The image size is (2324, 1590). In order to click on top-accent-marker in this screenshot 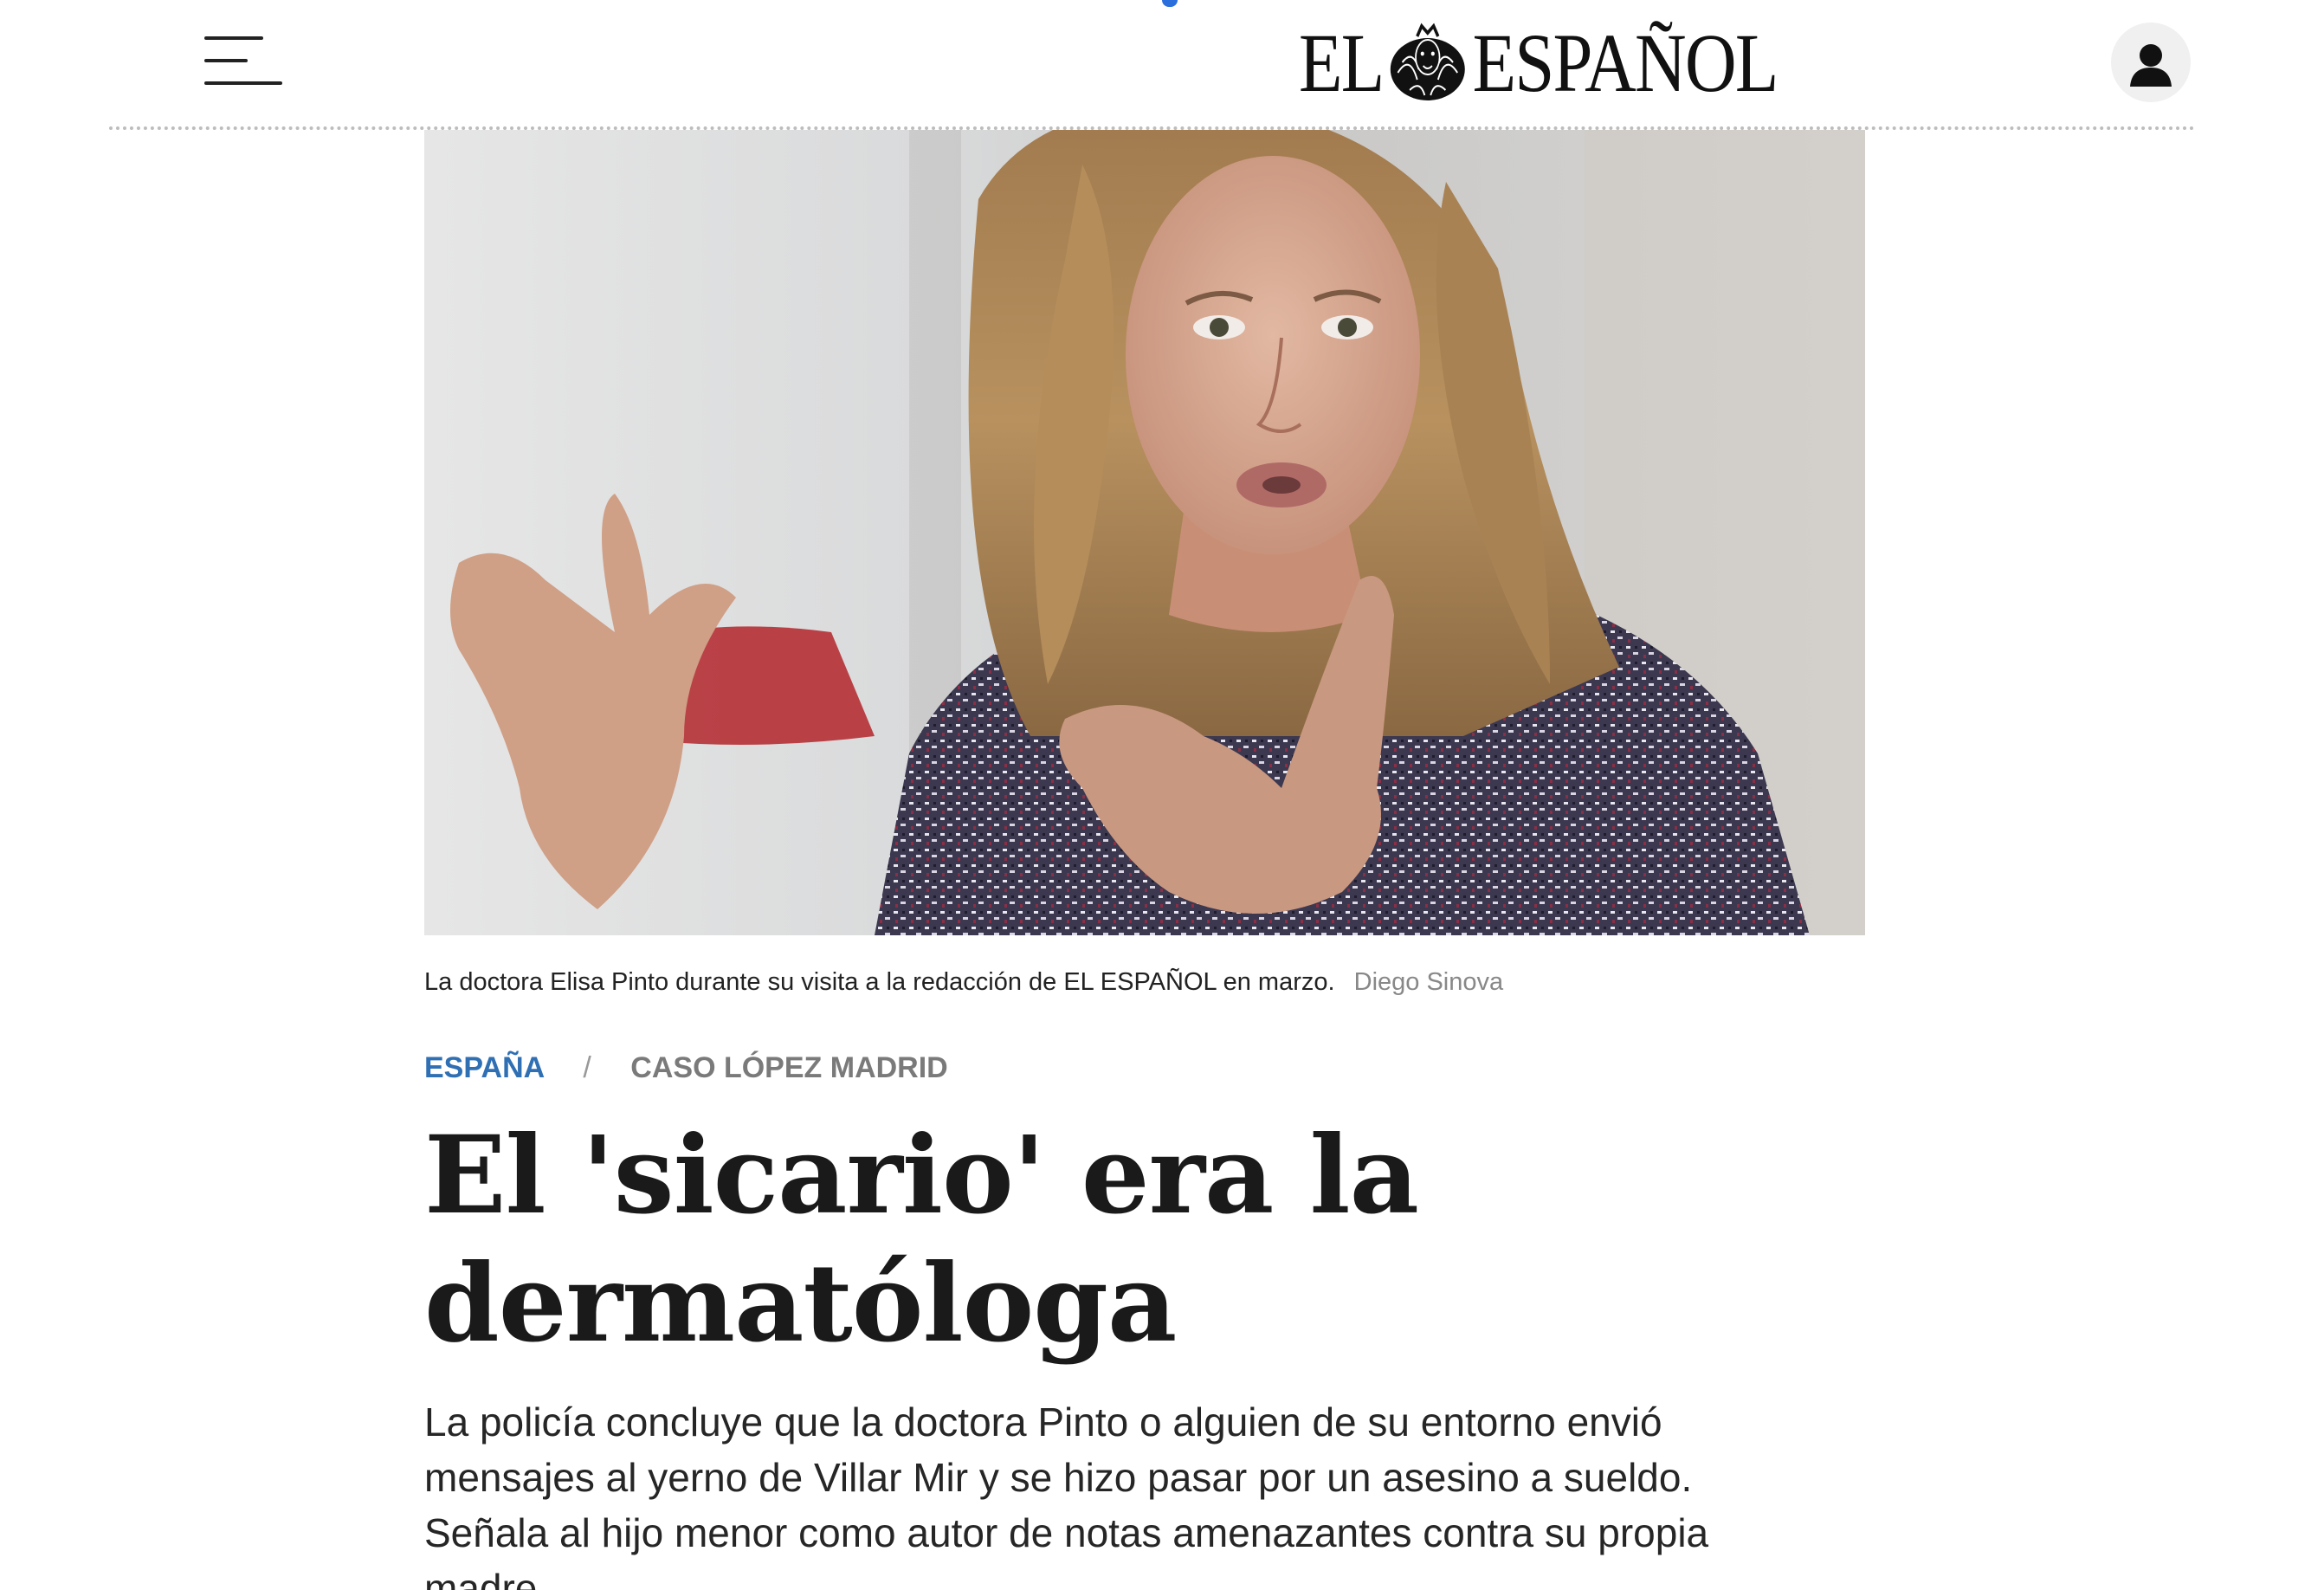, I will do `click(1170, 3)`.